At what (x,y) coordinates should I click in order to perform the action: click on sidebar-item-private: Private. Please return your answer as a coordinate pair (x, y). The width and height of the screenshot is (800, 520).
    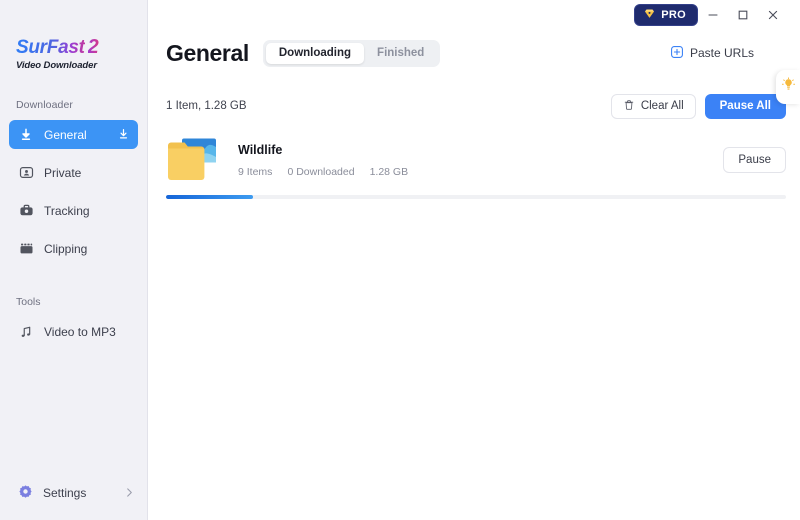
    Looking at the image, I should click on (73, 172).